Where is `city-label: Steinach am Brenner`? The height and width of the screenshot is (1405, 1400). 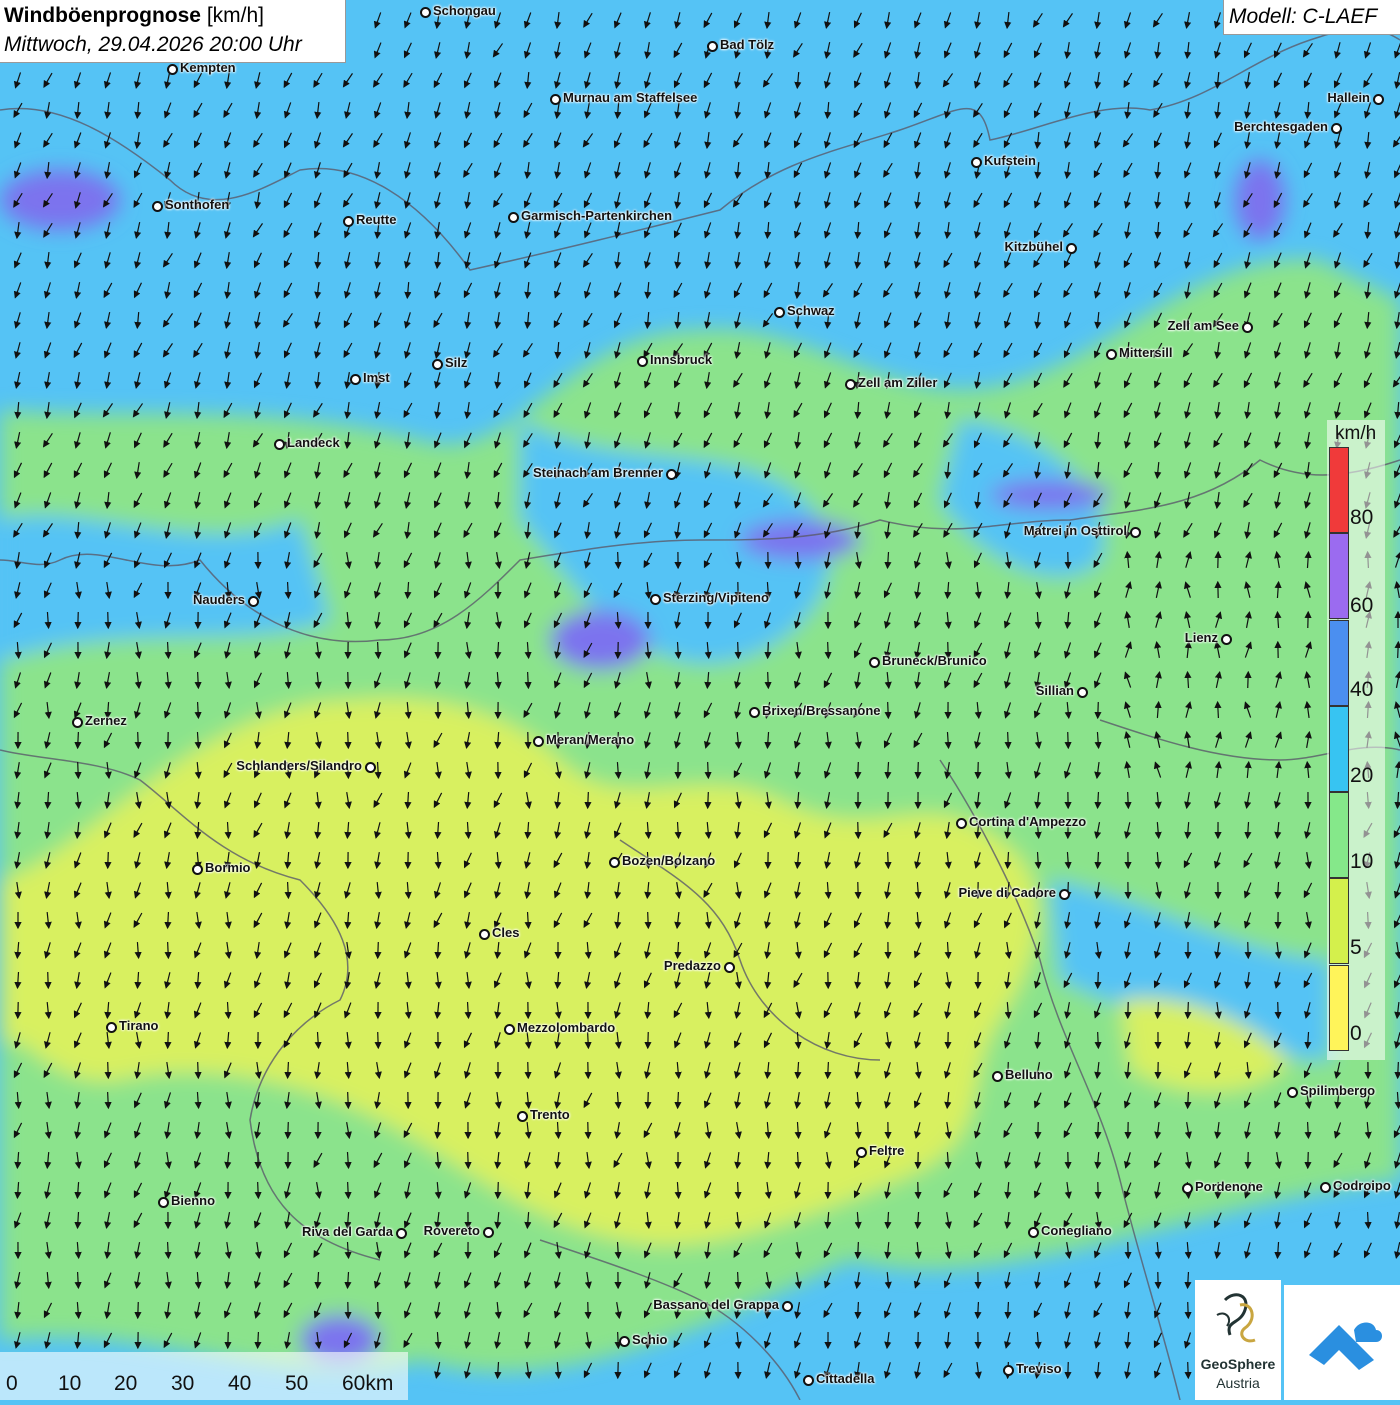 city-label: Steinach am Brenner is located at coordinates (598, 472).